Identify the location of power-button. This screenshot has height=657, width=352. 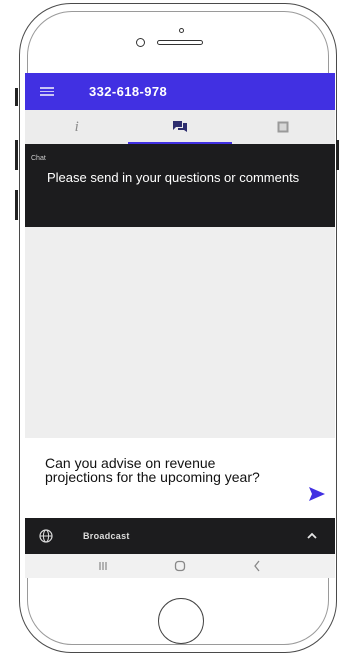
(337, 155).